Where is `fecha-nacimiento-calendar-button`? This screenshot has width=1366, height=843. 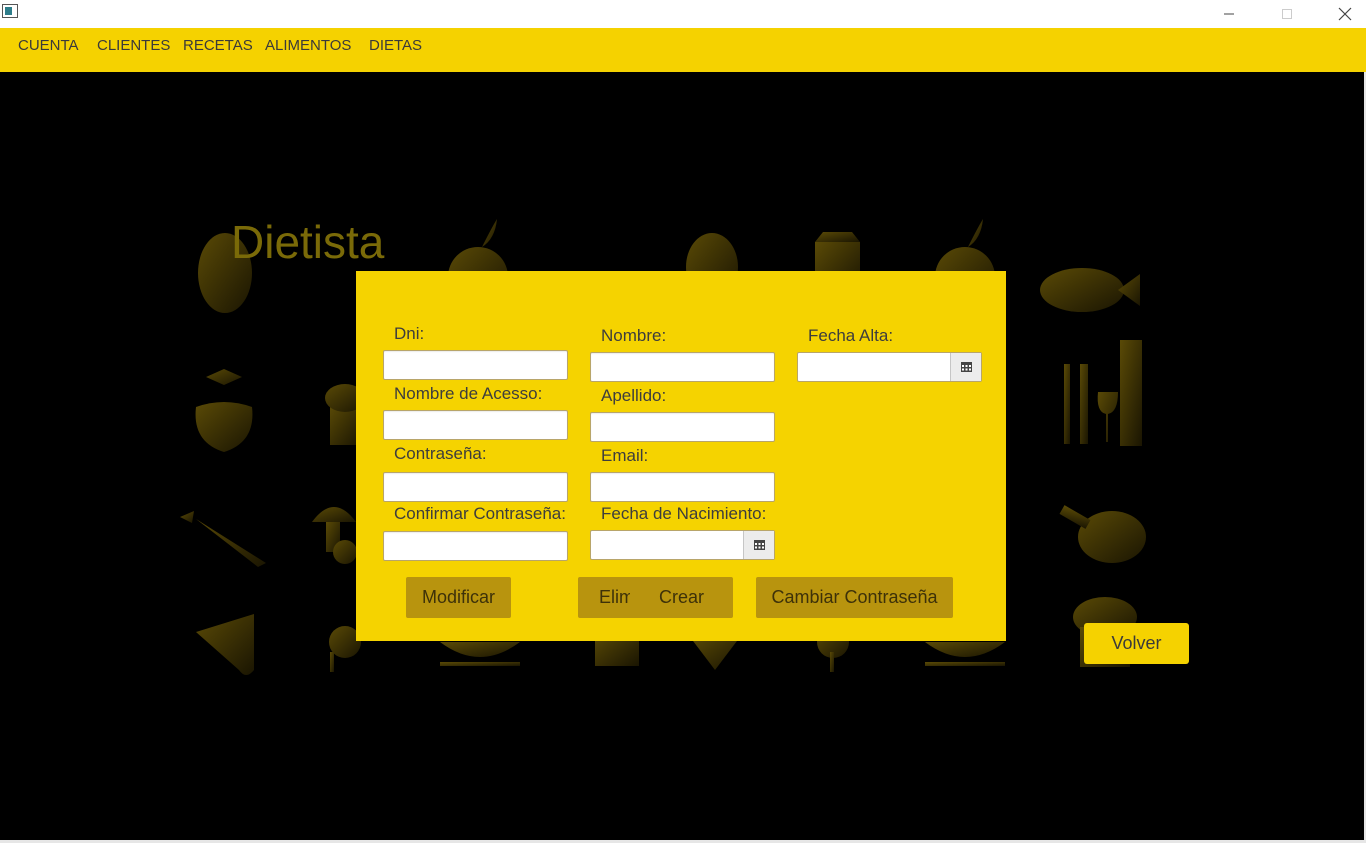 fecha-nacimiento-calendar-button is located at coordinates (758, 545).